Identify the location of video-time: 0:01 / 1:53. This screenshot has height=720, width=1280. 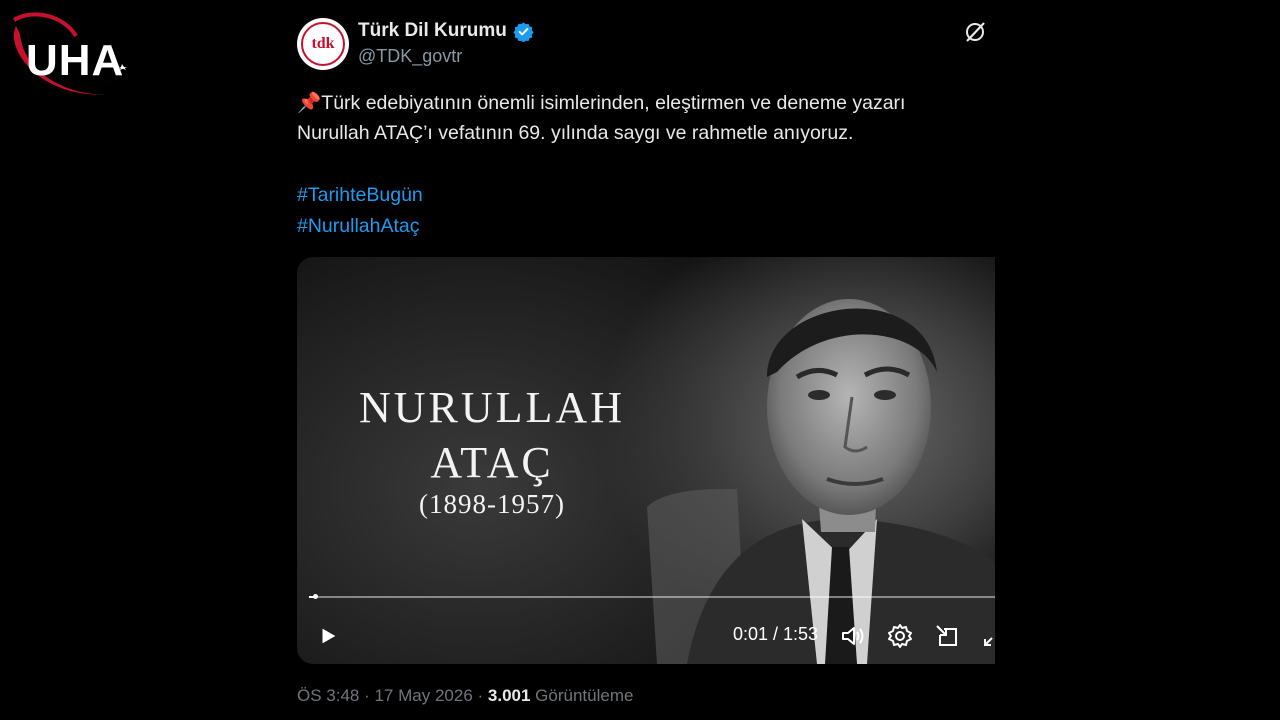
(776, 634).